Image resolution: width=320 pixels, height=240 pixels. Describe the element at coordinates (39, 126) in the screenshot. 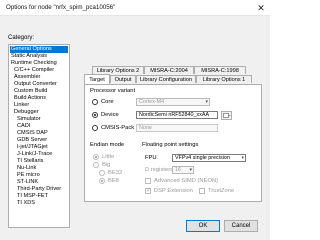

I see `category-item: CADI` at that location.